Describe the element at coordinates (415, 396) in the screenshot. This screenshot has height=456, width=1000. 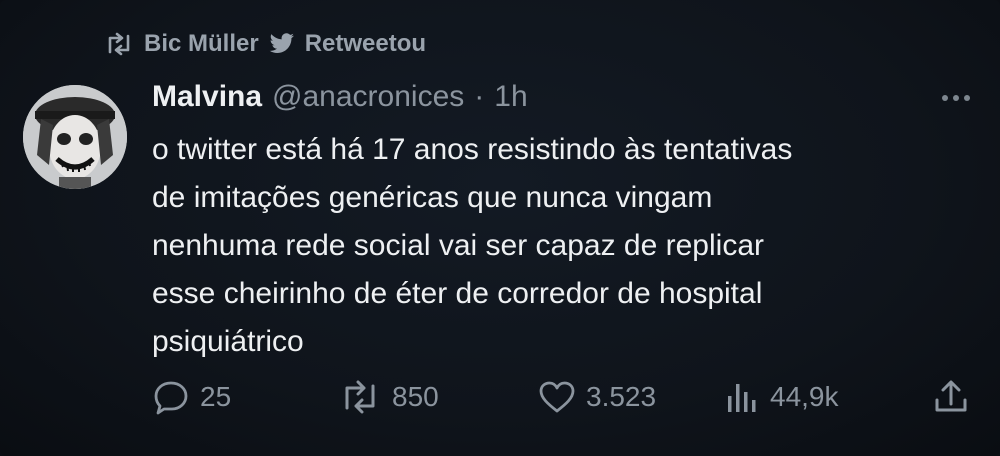
I see `retweet-count: 850` at that location.